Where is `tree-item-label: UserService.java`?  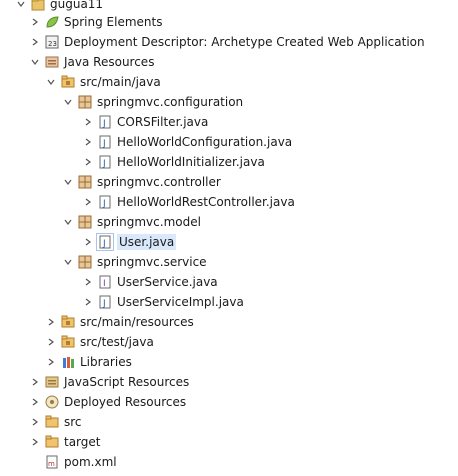
tree-item-label: UserService.java is located at coordinates (167, 282).